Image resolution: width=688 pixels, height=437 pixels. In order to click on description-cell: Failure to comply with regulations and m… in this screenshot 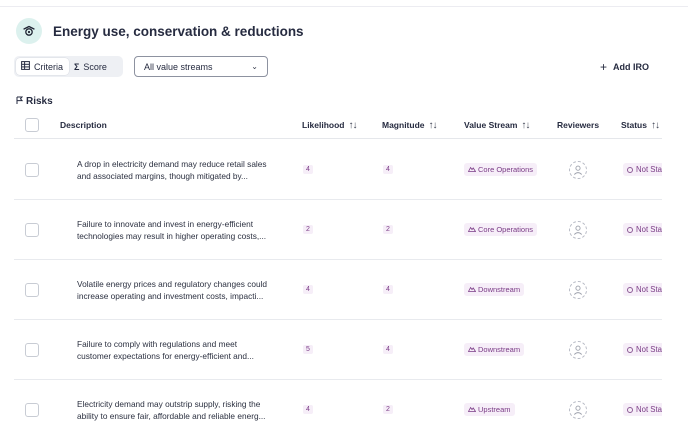, I will do `click(183, 349)`.